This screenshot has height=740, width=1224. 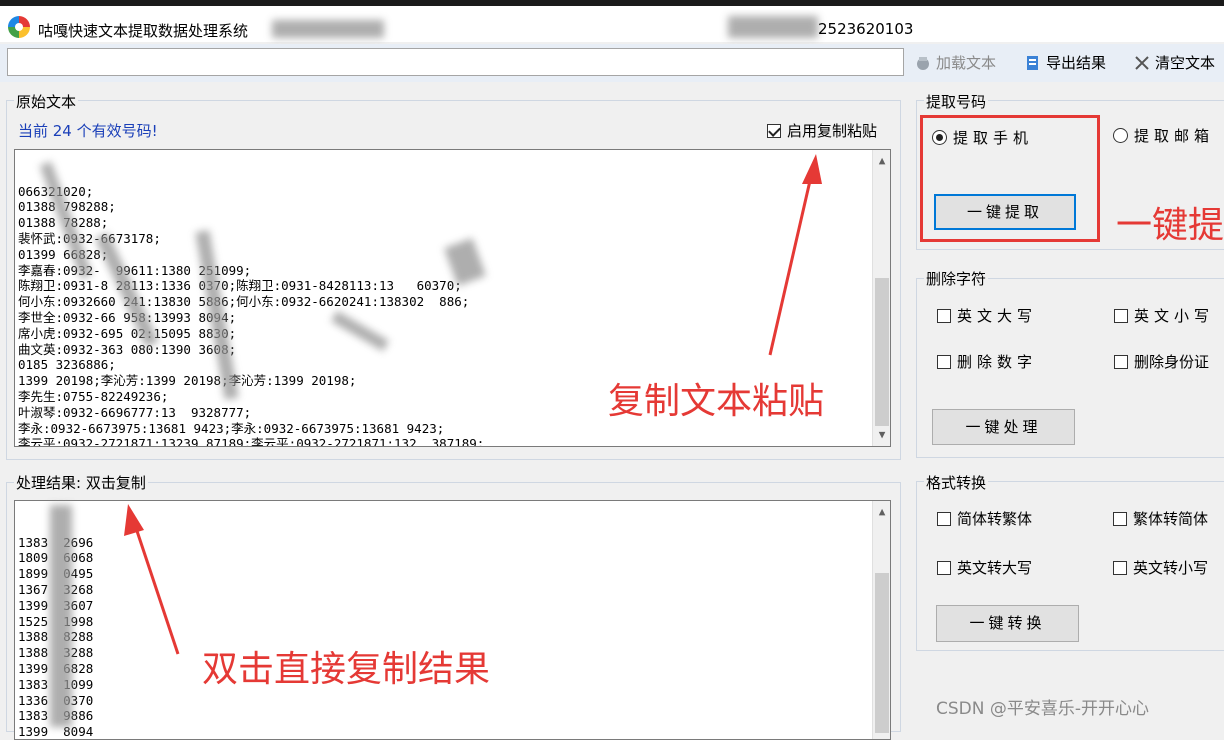 I want to click on simplified-to-traditional-checkbox: 简体转繁体, so click(x=984, y=518).